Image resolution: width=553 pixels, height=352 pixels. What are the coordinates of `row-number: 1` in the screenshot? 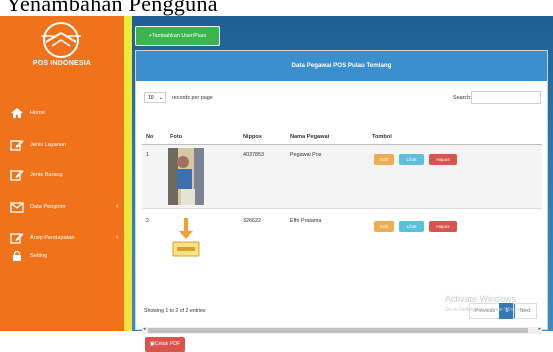 It's located at (147, 155).